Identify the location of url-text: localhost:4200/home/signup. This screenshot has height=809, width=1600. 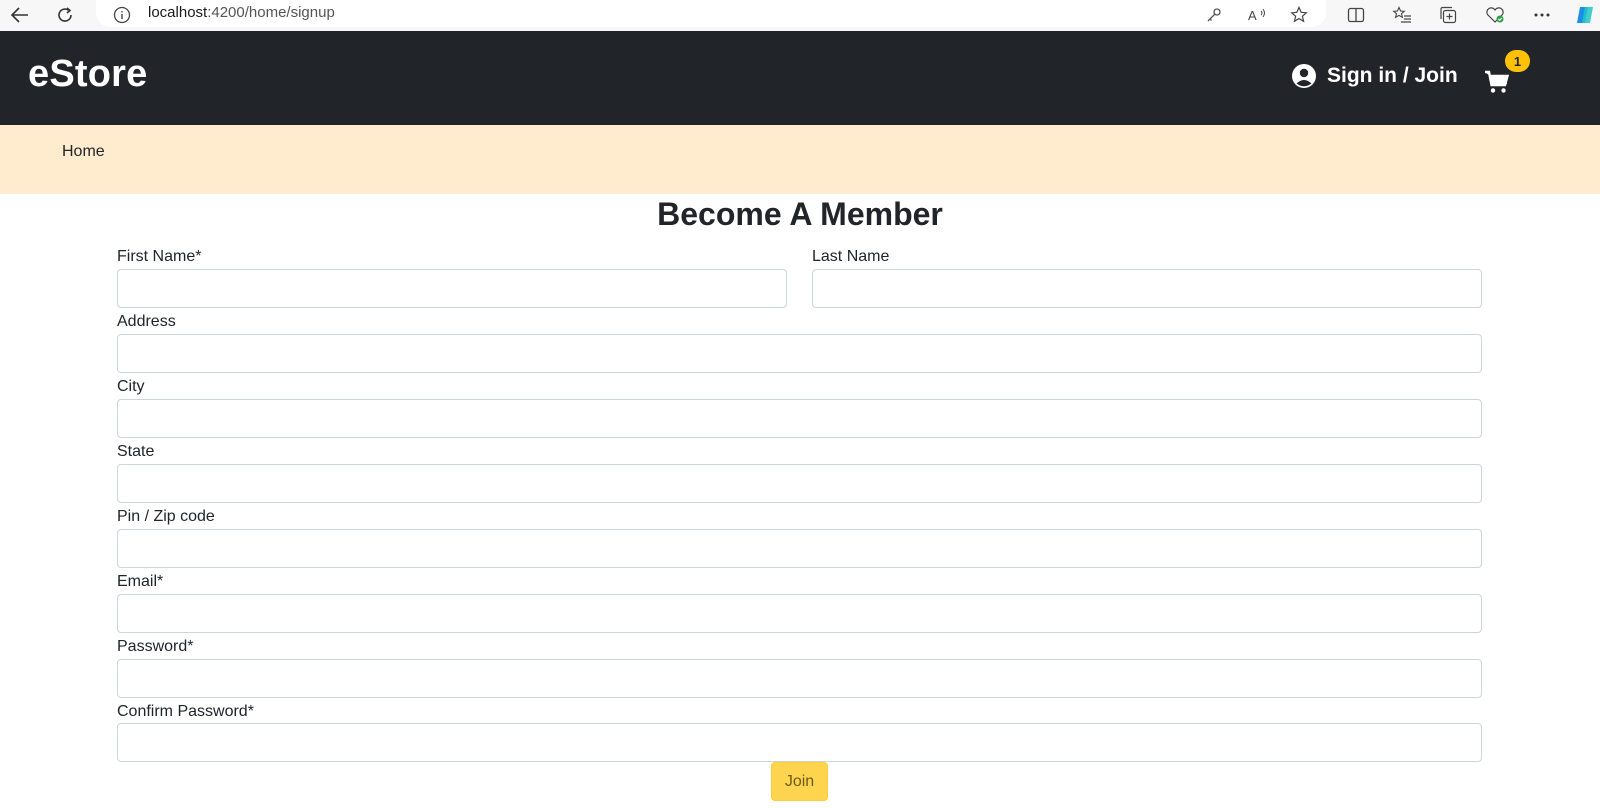
(241, 12).